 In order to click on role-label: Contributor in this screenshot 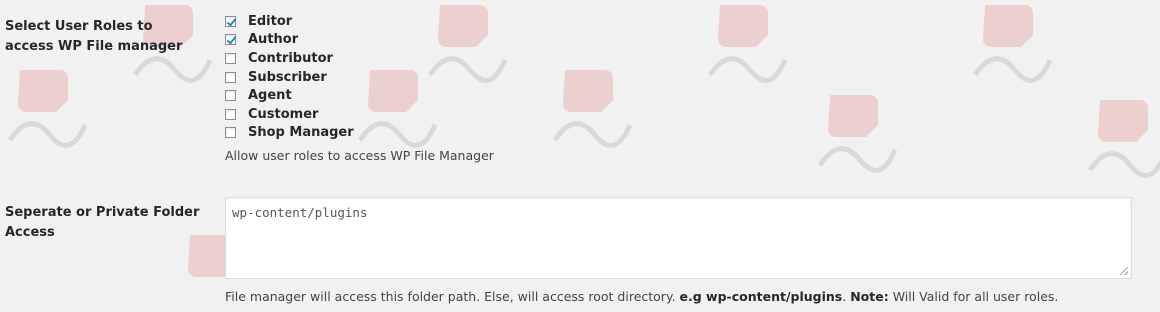, I will do `click(290, 58)`.